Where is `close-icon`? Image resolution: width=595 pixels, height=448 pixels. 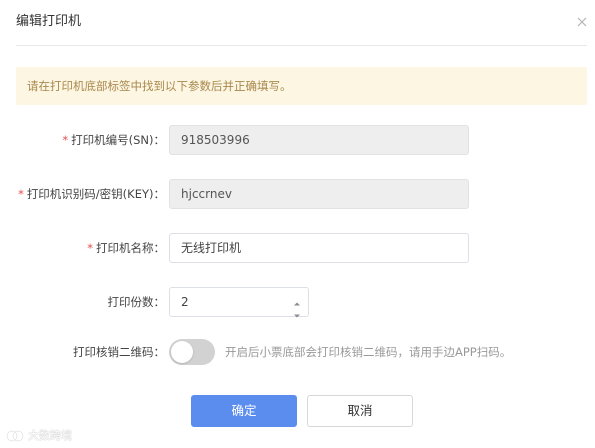
close-icon is located at coordinates (582, 22).